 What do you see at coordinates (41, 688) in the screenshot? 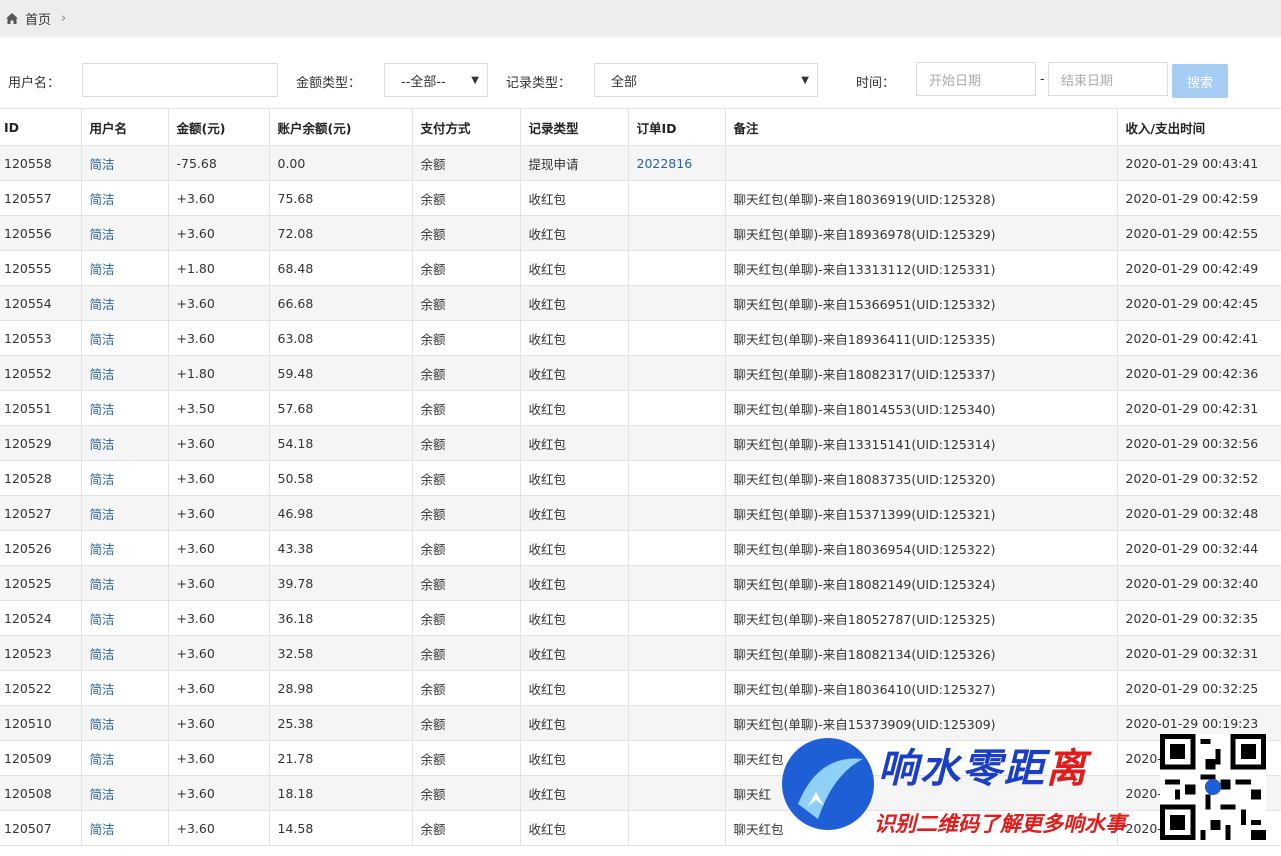
I see `cell-id: 120522` at bounding box center [41, 688].